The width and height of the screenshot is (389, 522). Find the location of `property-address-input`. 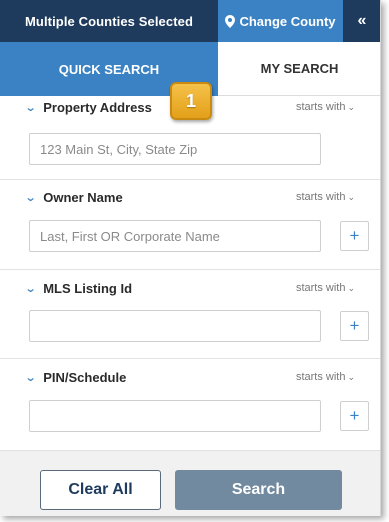

property-address-input is located at coordinates (175, 149).